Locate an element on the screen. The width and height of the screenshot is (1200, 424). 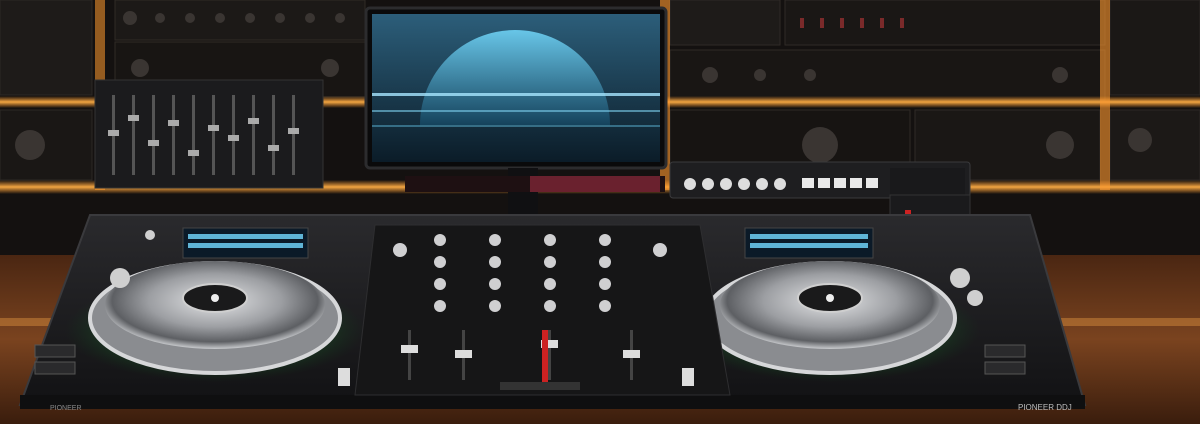
rack-mixer is located at coordinates (209, 134).